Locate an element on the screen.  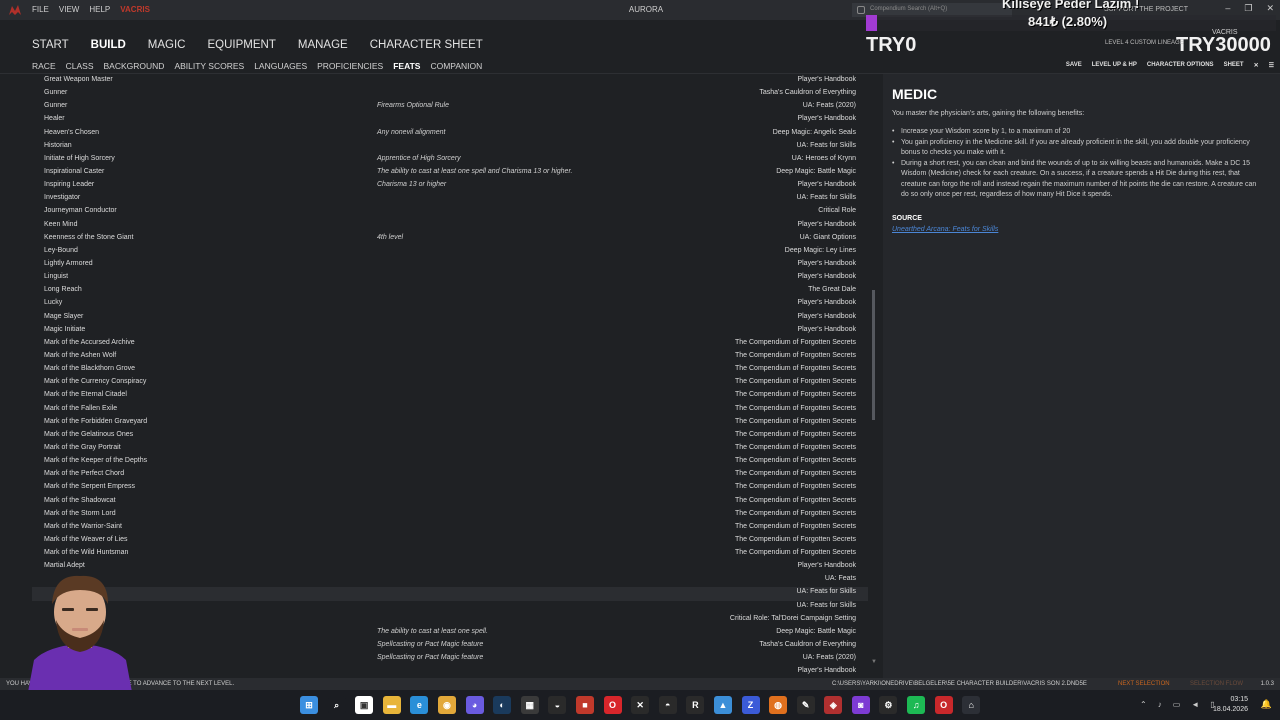
save-button: SAVE is located at coordinates (1074, 65).